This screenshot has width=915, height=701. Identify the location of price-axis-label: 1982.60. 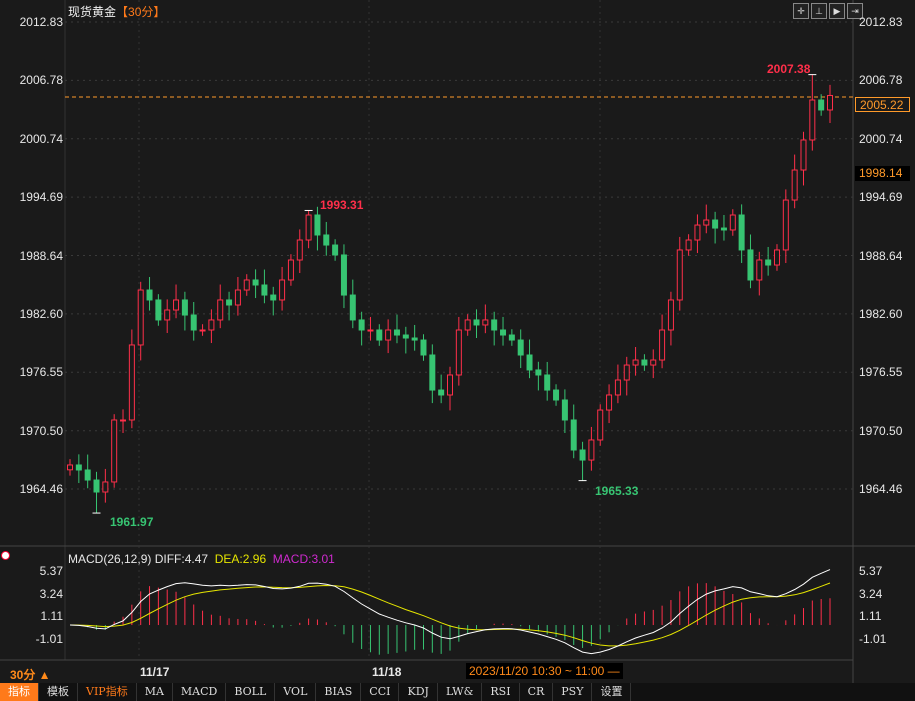
(41, 313).